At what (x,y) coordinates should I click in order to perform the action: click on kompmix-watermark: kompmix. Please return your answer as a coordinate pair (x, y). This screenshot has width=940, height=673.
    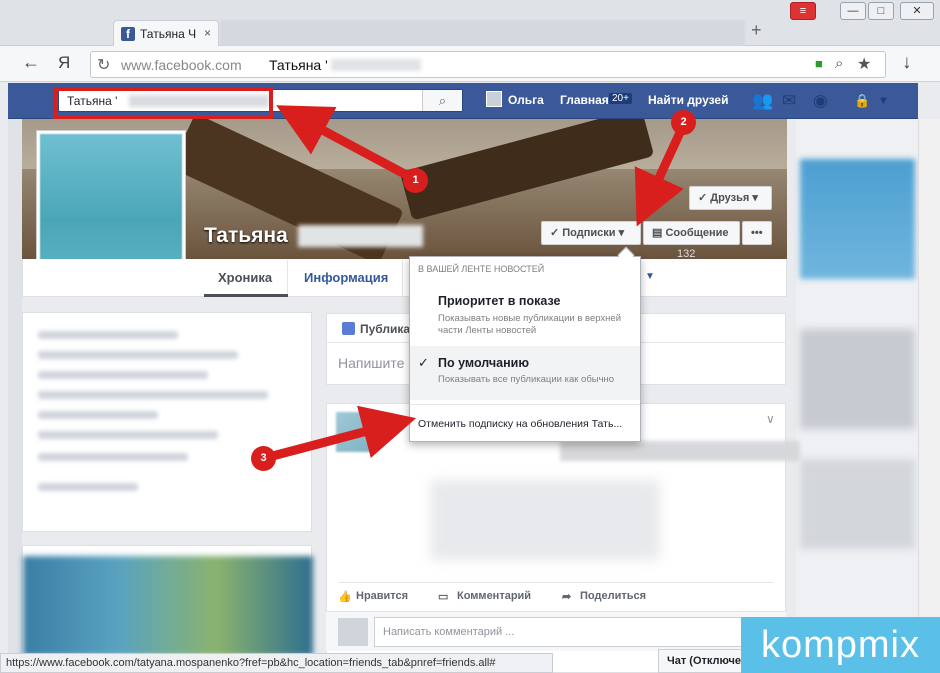
    Looking at the image, I should click on (840, 645).